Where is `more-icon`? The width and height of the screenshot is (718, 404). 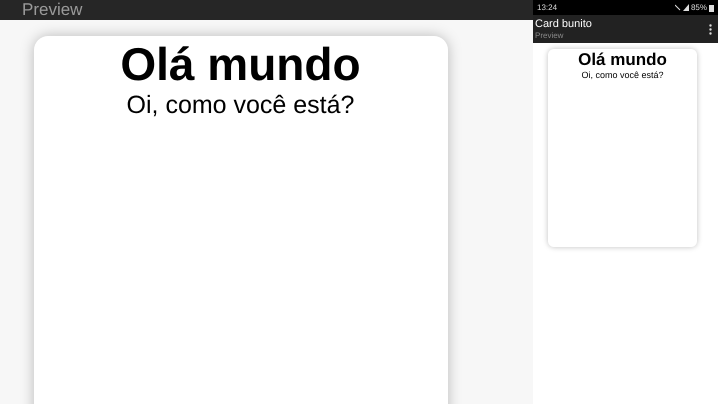 more-icon is located at coordinates (710, 29).